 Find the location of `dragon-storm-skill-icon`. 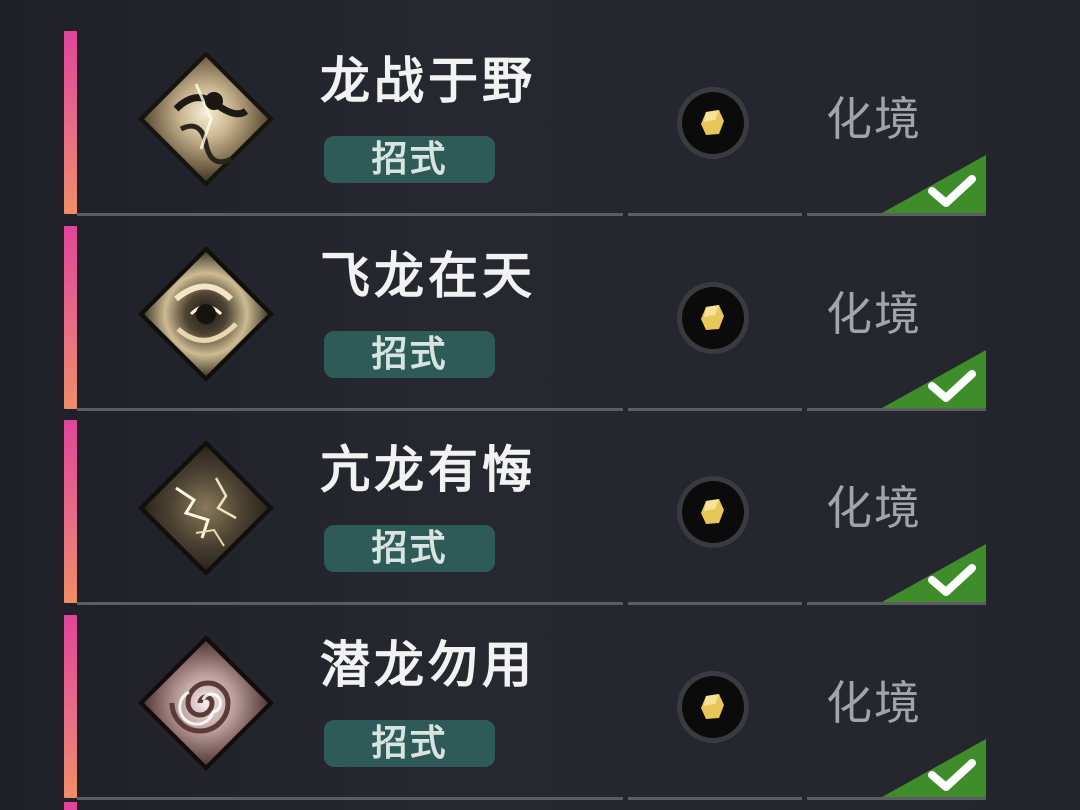

dragon-storm-skill-icon is located at coordinates (206, 119).